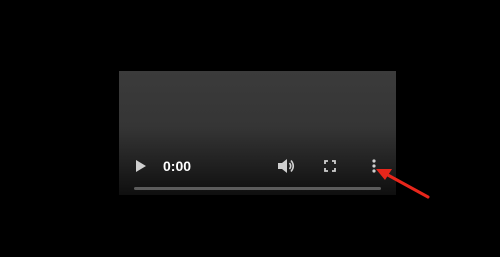  I want to click on fullscreen-icon, so click(330, 166).